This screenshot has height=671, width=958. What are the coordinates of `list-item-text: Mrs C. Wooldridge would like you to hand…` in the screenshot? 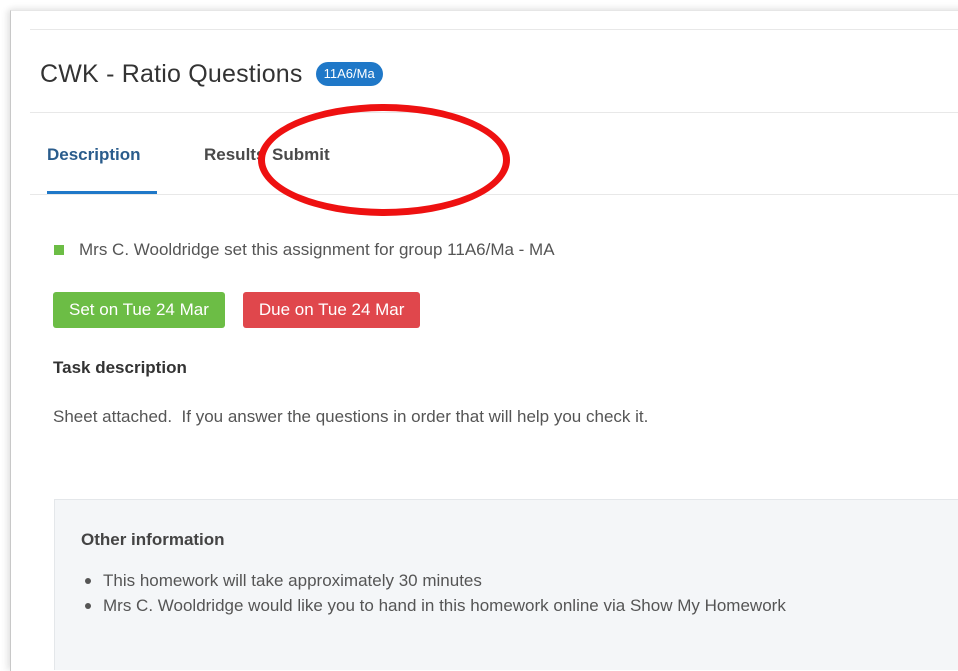 It's located at (444, 605).